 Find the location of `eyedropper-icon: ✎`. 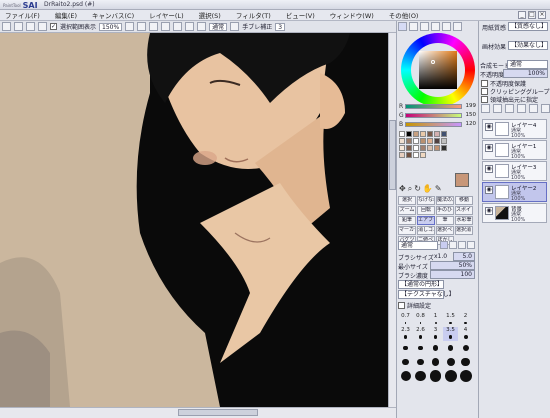

eyedropper-icon: ✎ is located at coordinates (438, 189).